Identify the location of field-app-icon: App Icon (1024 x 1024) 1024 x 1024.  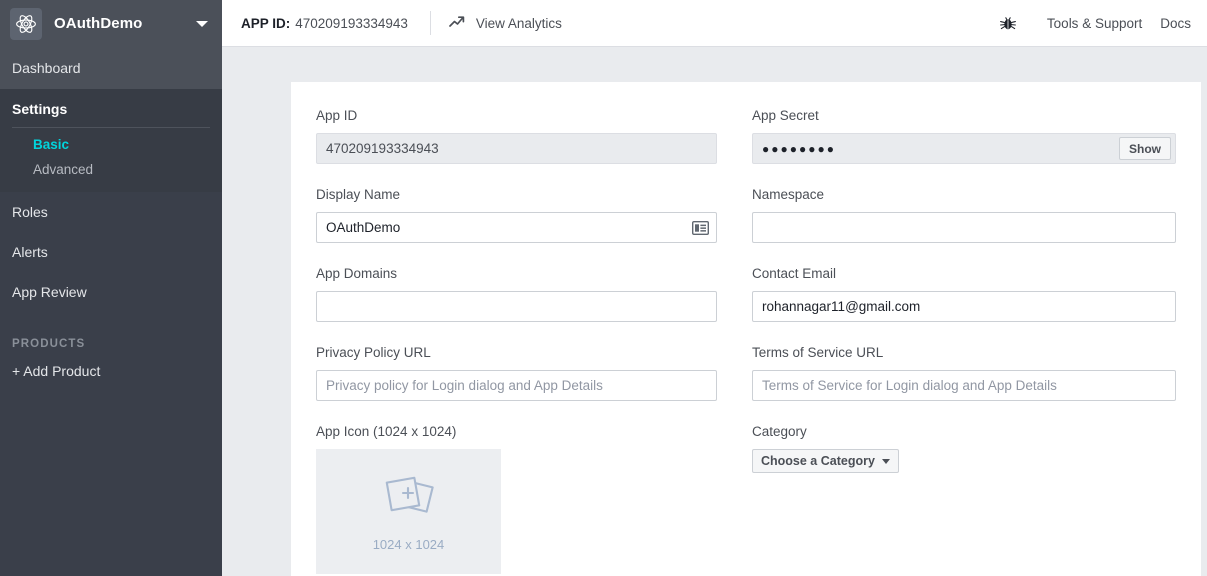
(531, 499).